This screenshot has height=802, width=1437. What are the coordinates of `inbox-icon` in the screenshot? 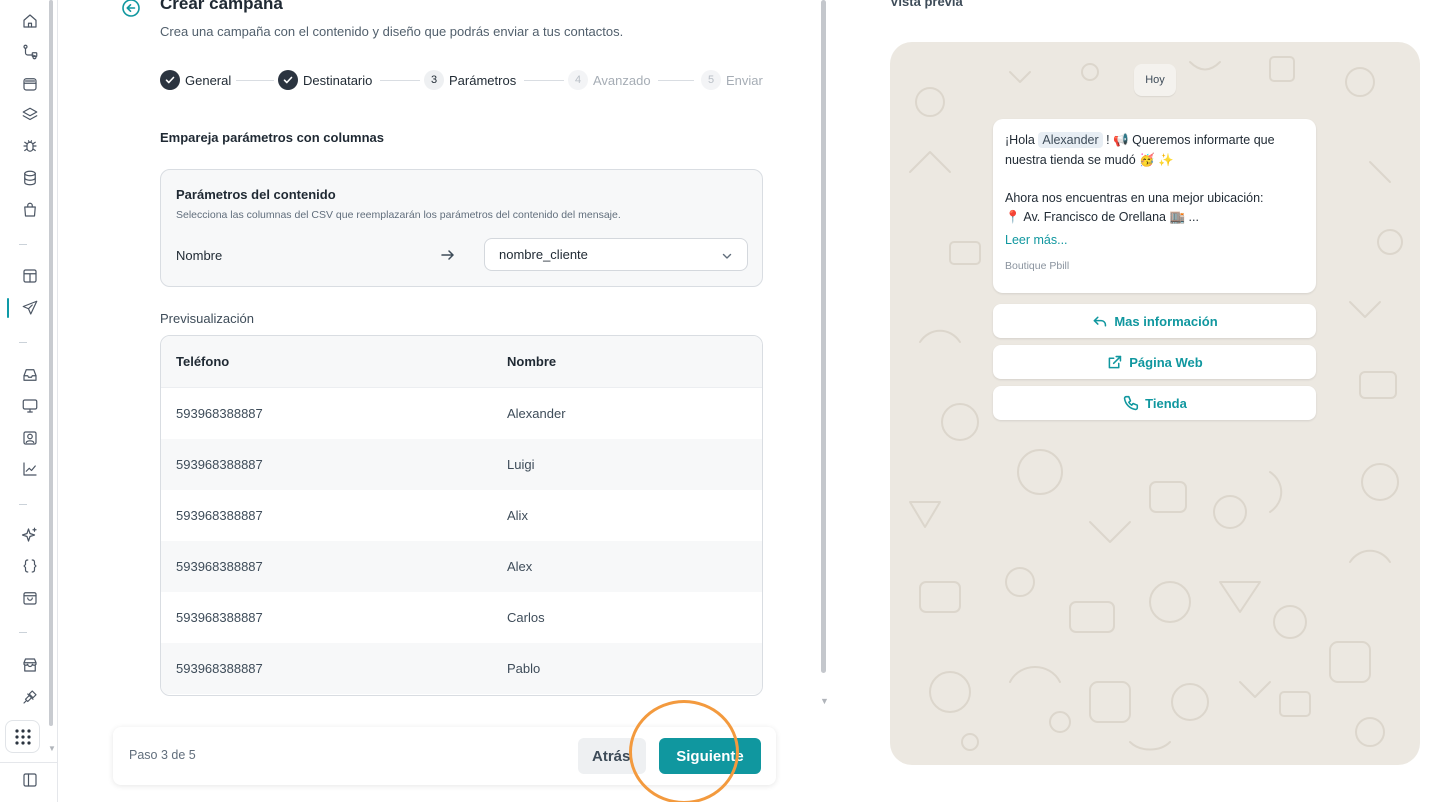 It's located at (30, 375).